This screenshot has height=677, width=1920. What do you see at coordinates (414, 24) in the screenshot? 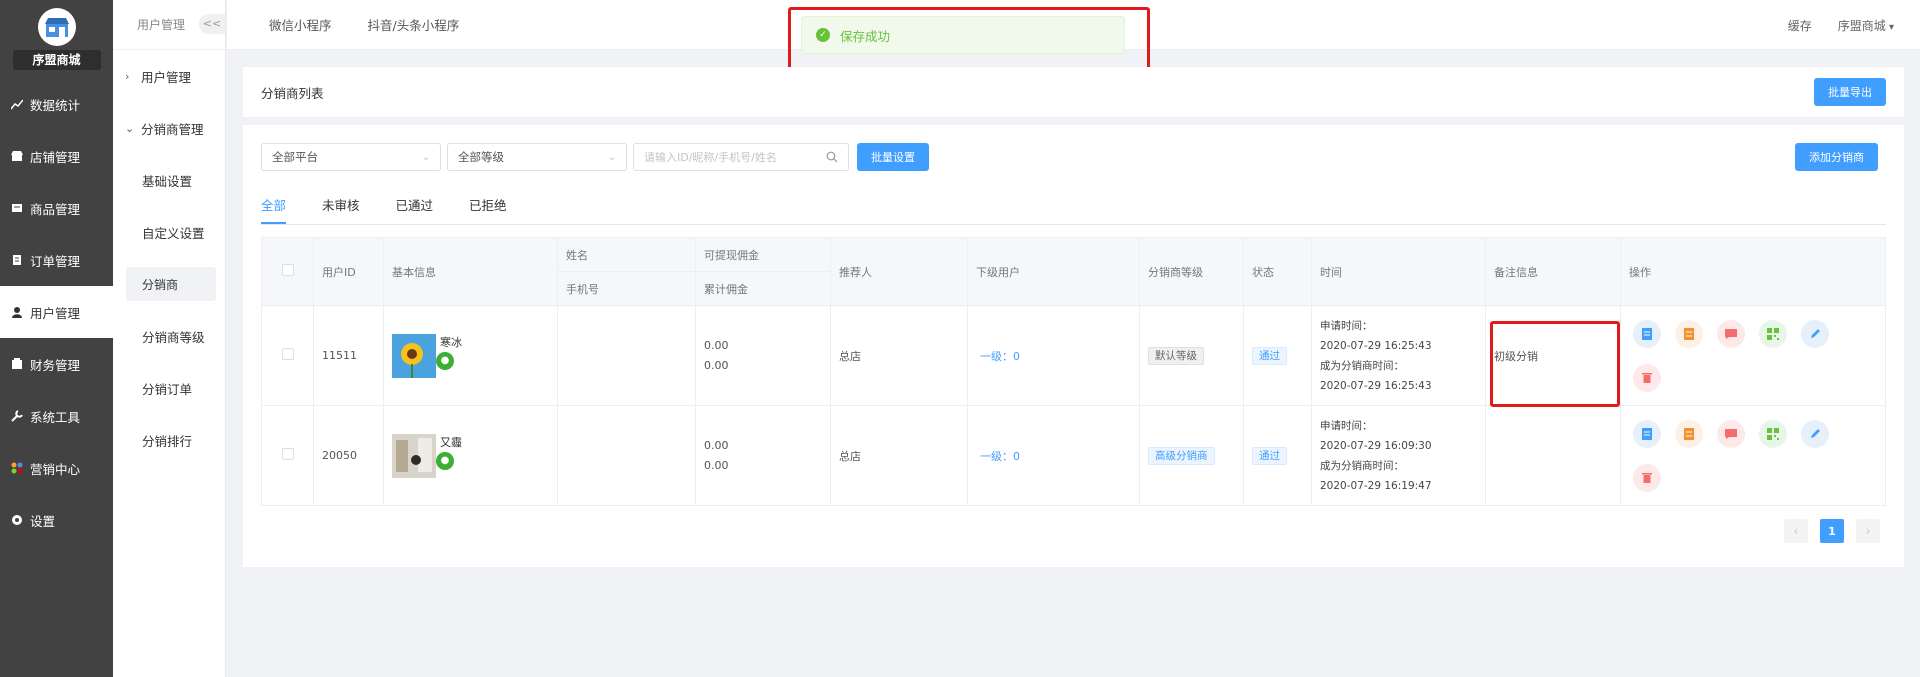
I see `tab-douyin-miniprogram: 抖音/头条小程序` at bounding box center [414, 24].